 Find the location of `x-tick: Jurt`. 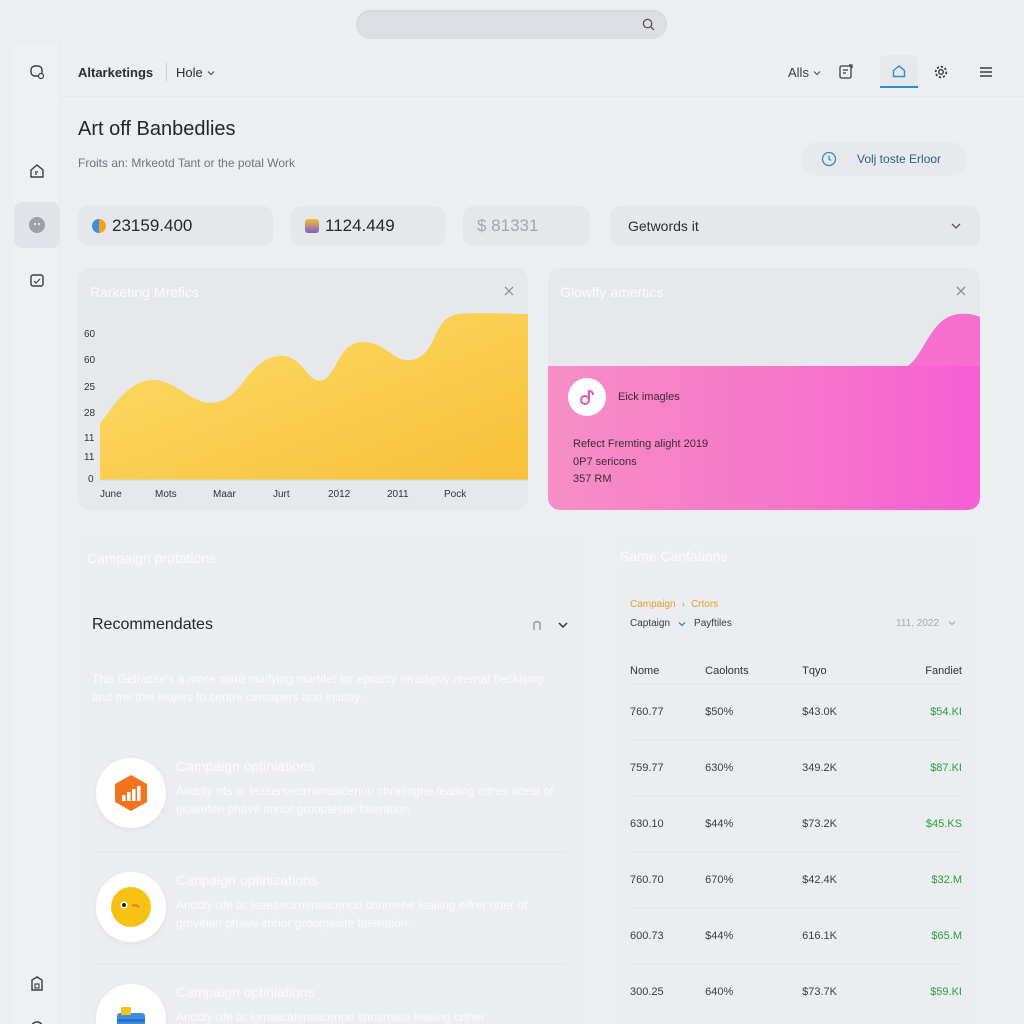

x-tick: Jurt is located at coordinates (281, 494).